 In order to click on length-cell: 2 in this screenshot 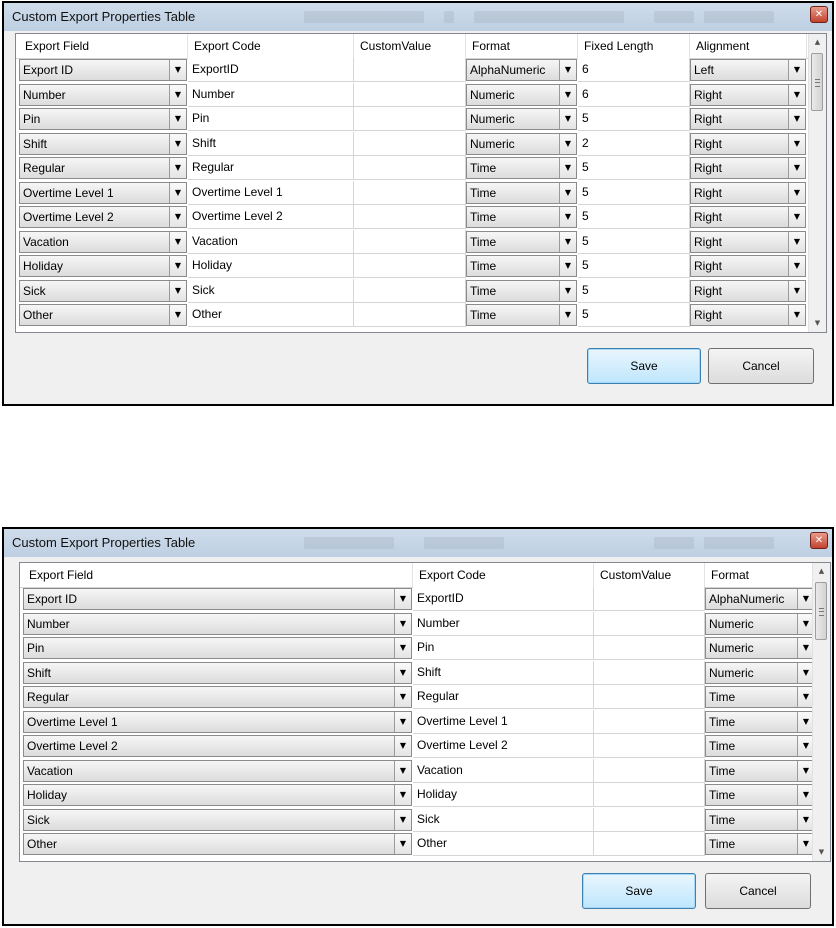, I will do `click(634, 143)`.